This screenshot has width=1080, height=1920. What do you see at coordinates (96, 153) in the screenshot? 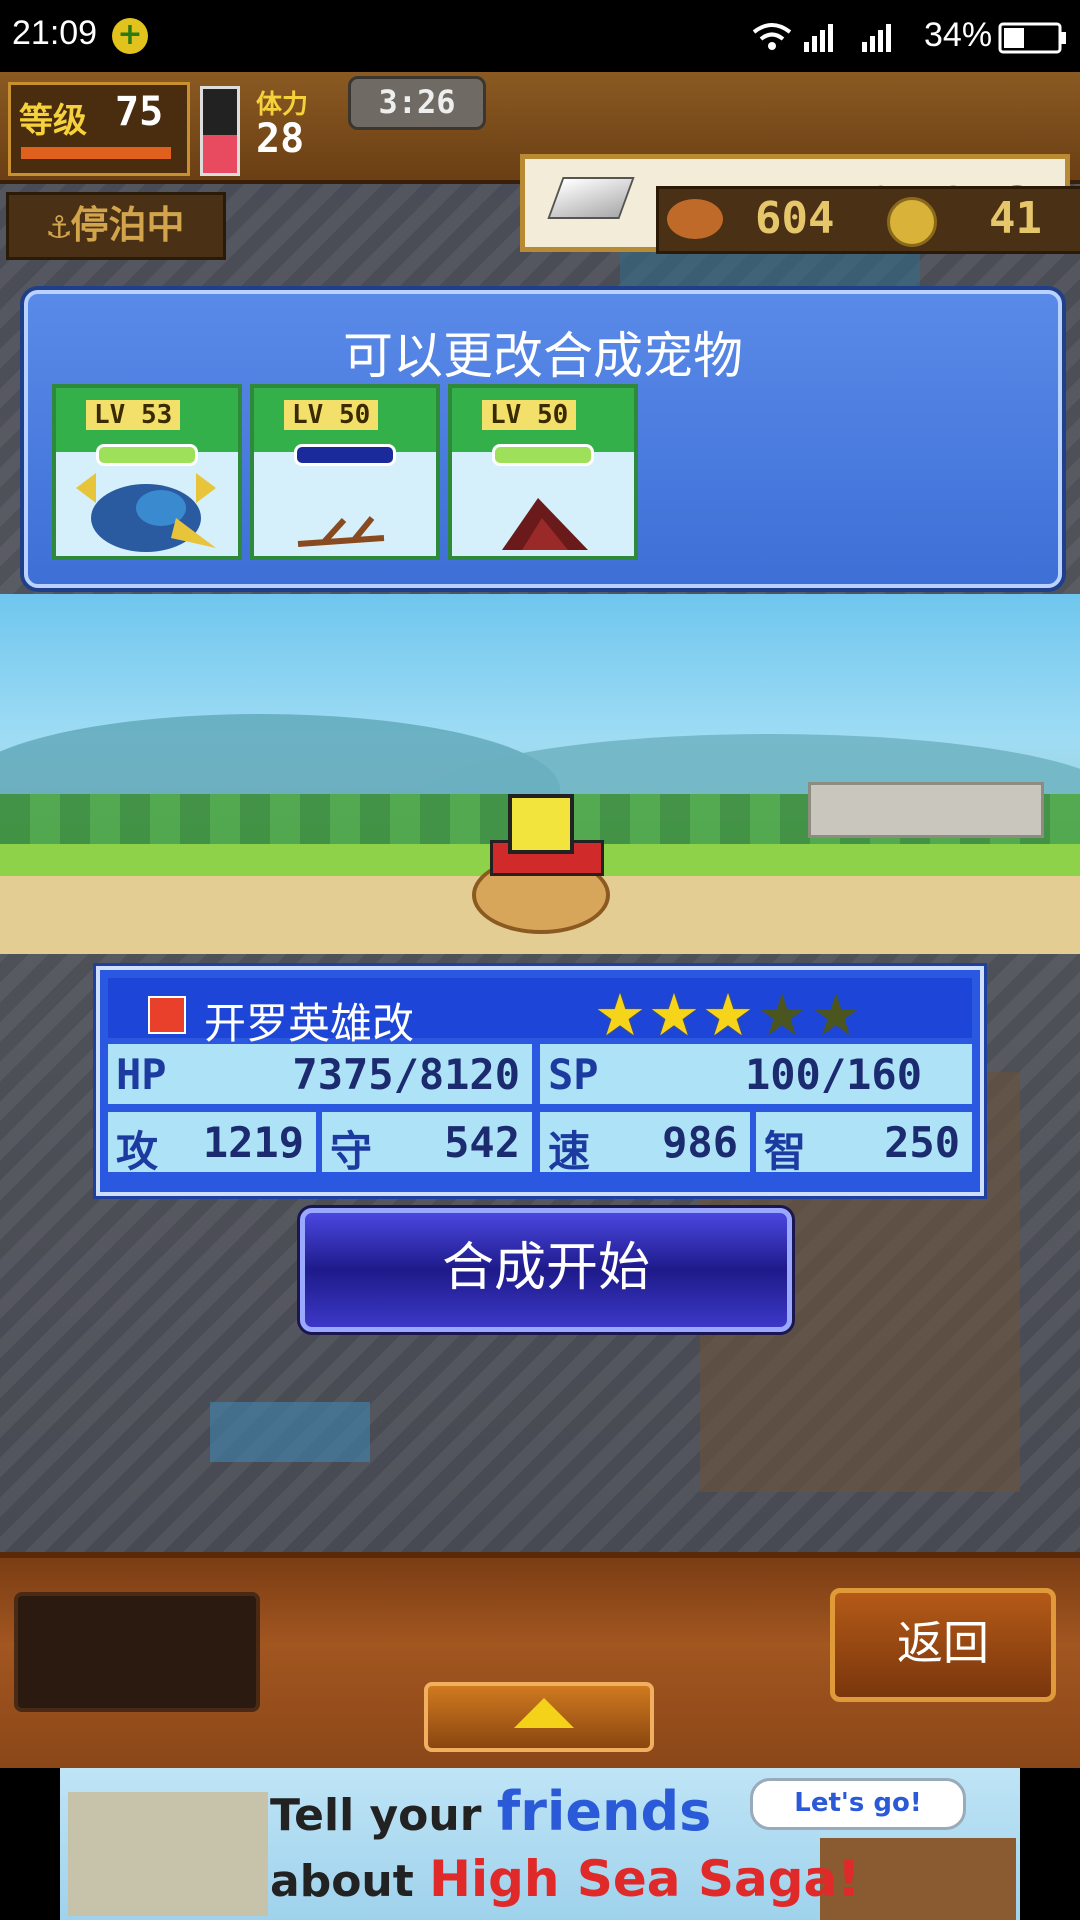
I see `level-exp-bar` at bounding box center [96, 153].